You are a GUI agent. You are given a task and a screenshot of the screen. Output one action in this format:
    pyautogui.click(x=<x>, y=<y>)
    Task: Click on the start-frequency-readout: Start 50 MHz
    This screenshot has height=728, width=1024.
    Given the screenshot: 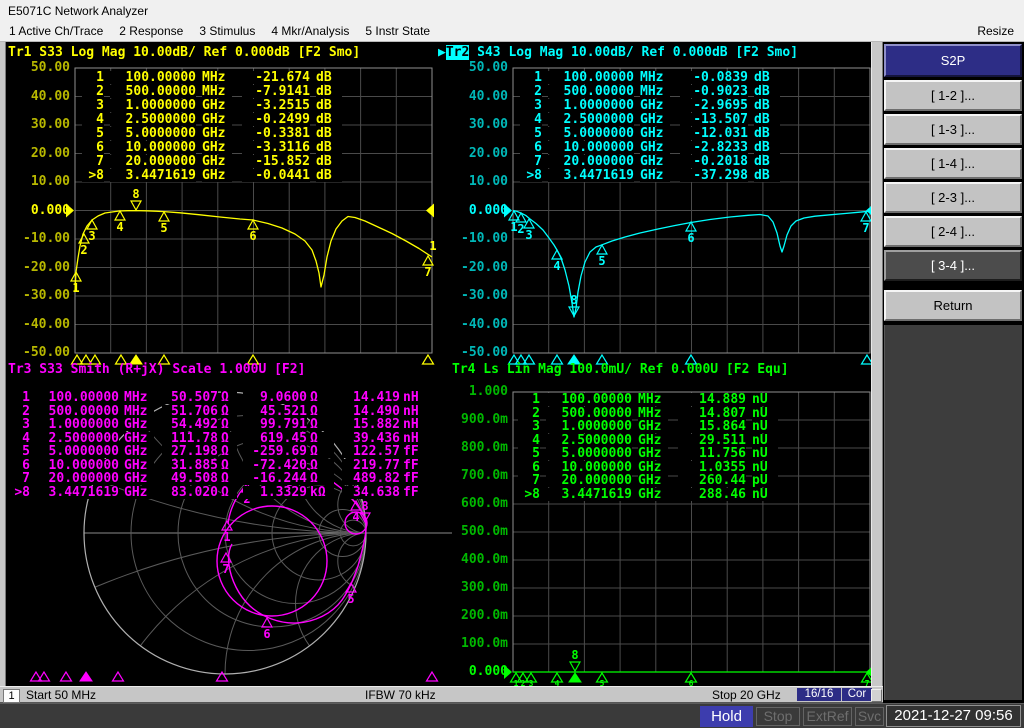 What is the action you would take?
    pyautogui.click(x=61, y=695)
    